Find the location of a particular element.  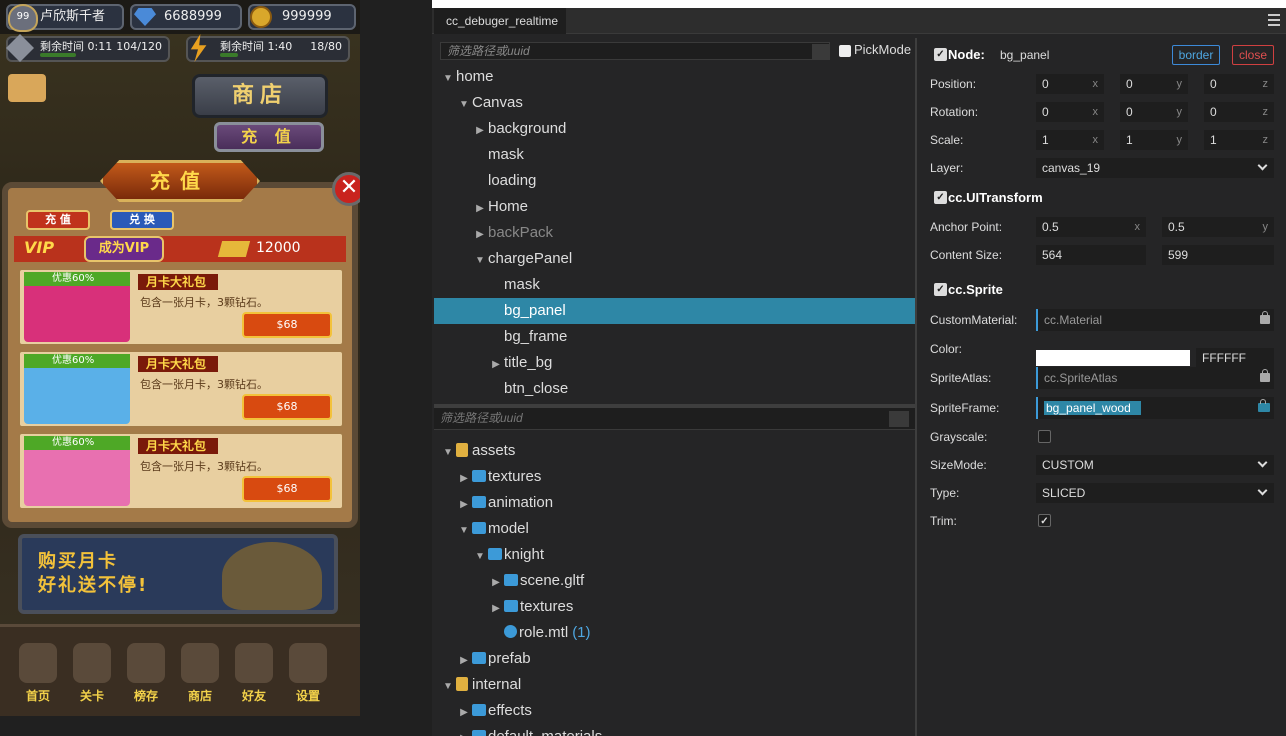

position-x-input: 0x is located at coordinates (1070, 84).